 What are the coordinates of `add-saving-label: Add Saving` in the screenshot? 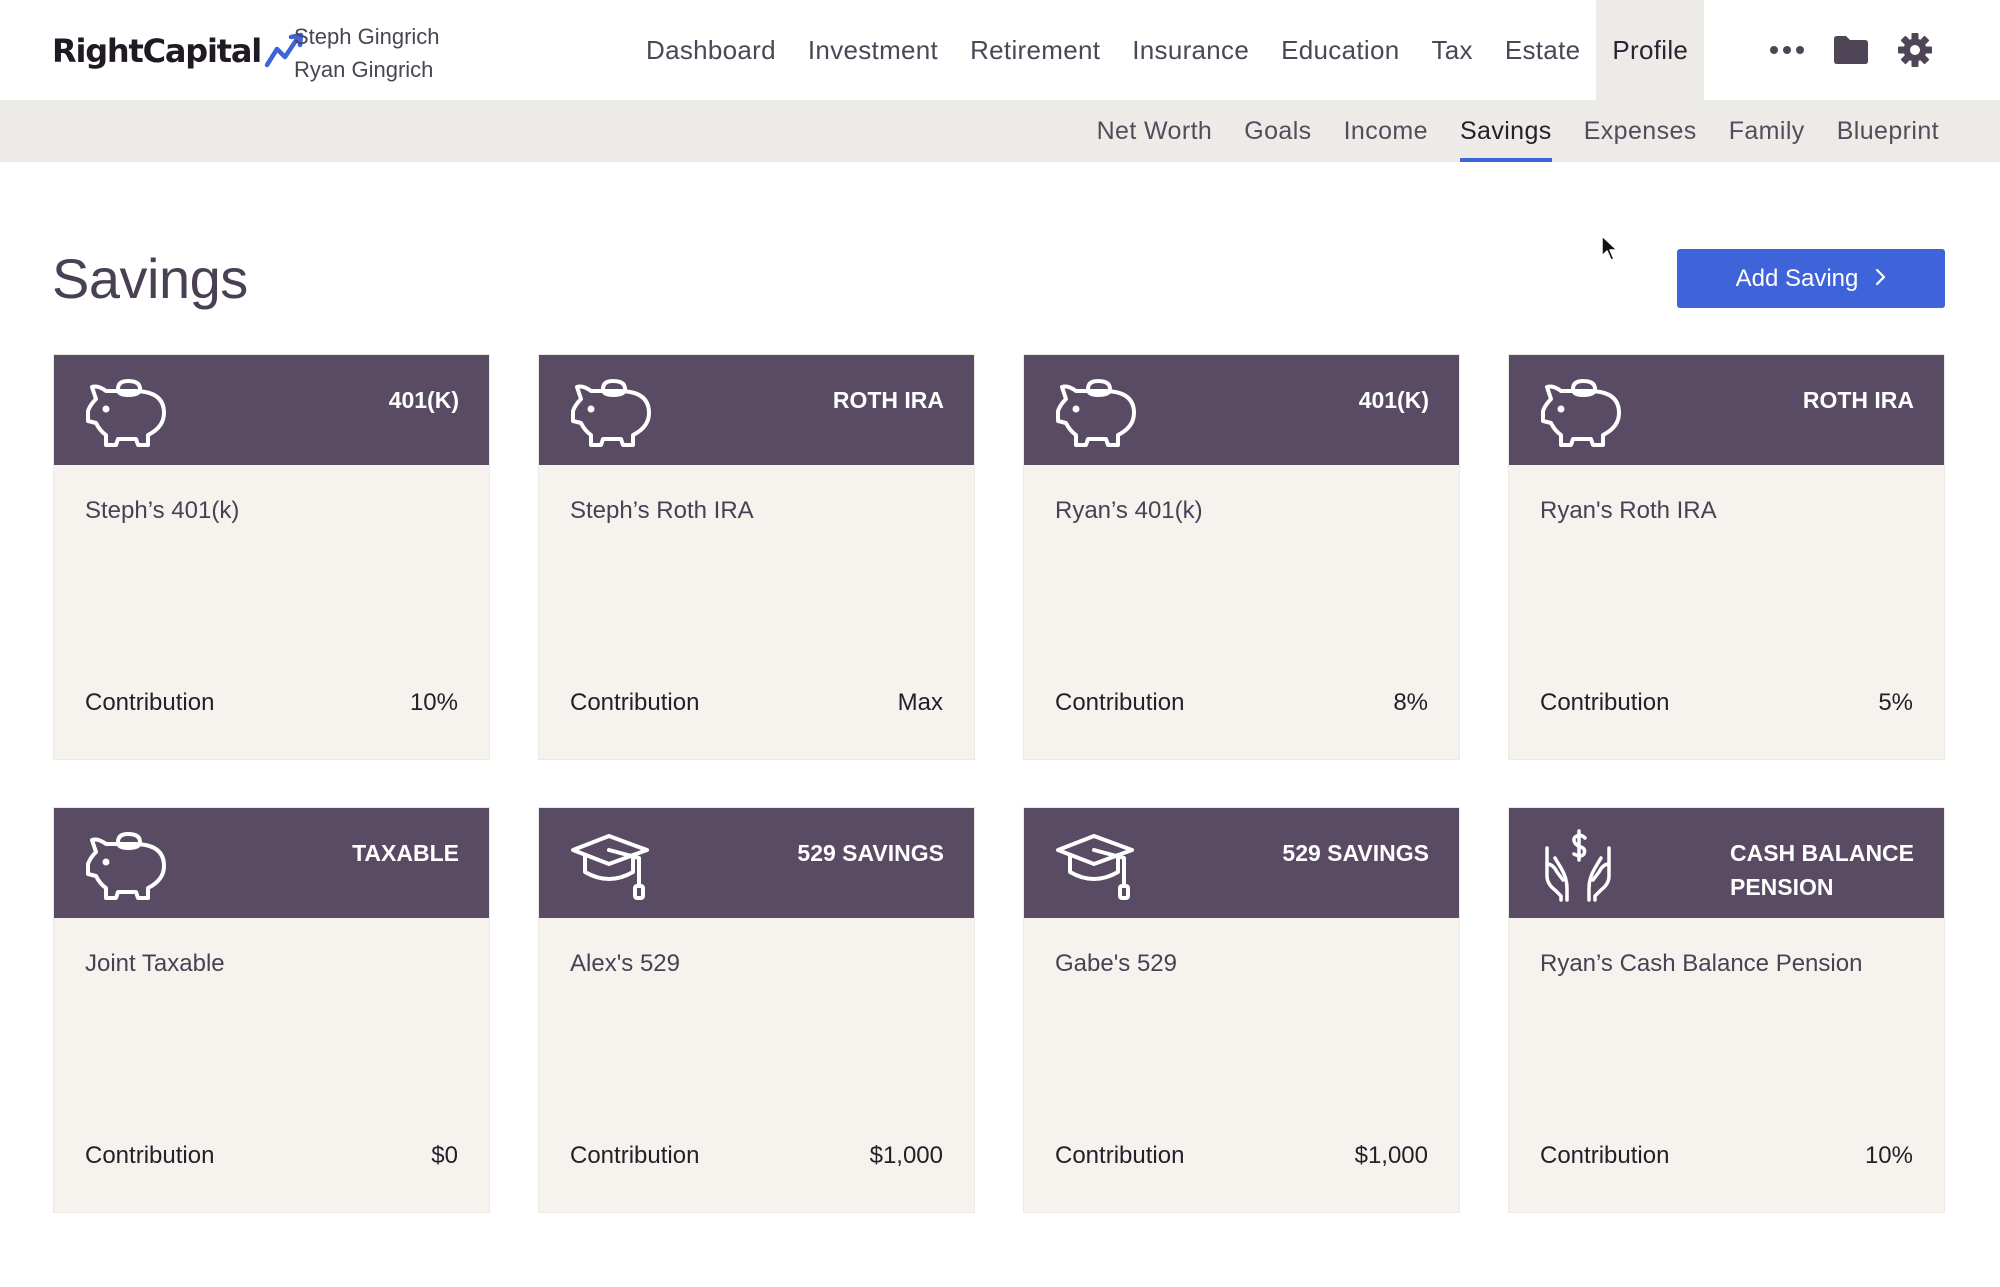 It's located at (1797, 278).